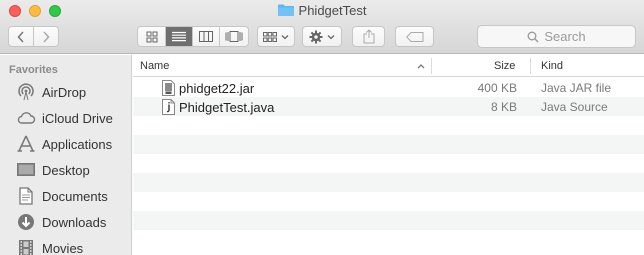 This screenshot has width=644, height=255. Describe the element at coordinates (503, 107) in the screenshot. I see `file-size: 8 KB` at that location.